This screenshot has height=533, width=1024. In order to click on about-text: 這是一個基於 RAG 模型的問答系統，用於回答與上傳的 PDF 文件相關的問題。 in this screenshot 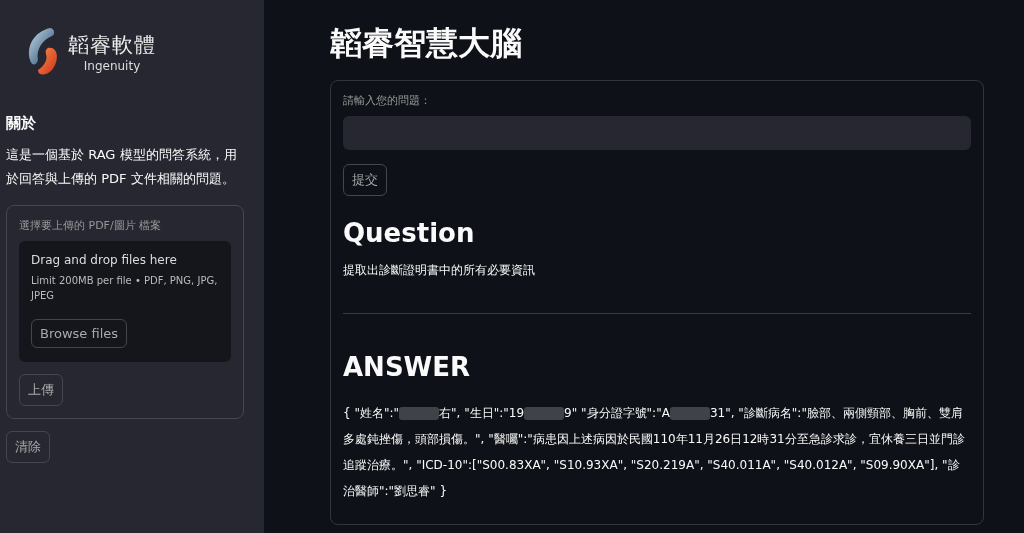, I will do `click(122, 167)`.